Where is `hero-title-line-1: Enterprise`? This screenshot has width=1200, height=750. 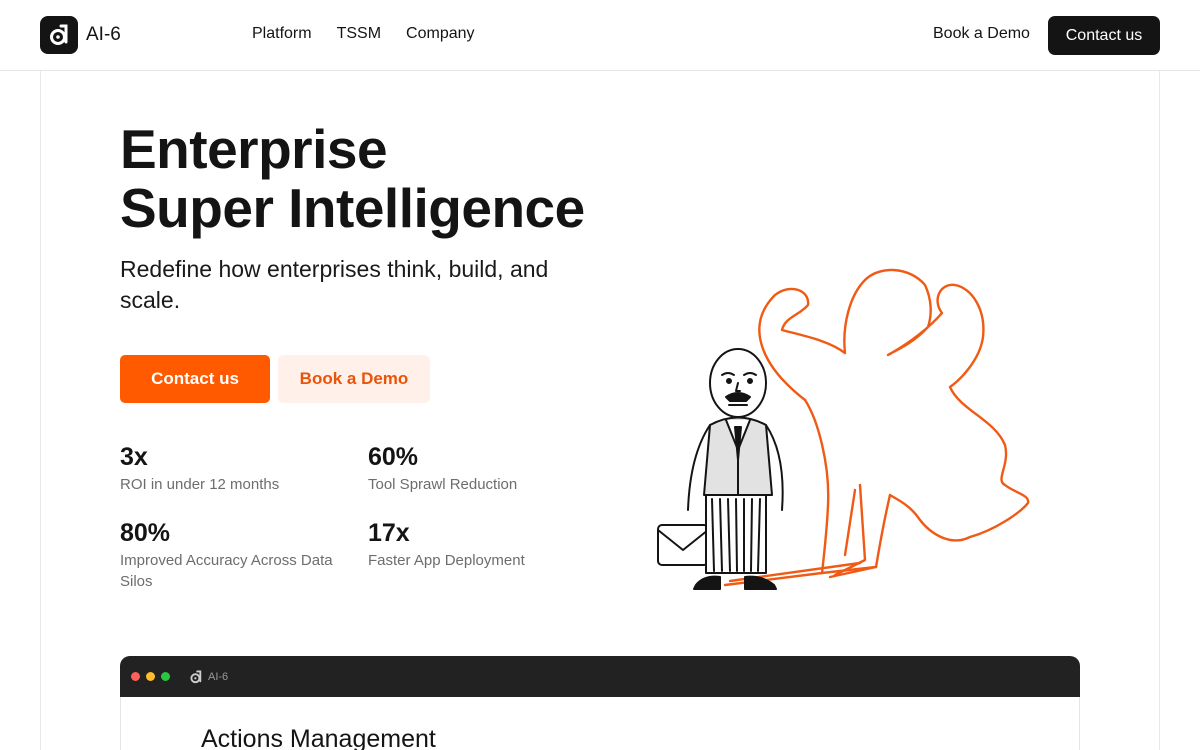
hero-title-line-1: Enterprise is located at coordinates (254, 149).